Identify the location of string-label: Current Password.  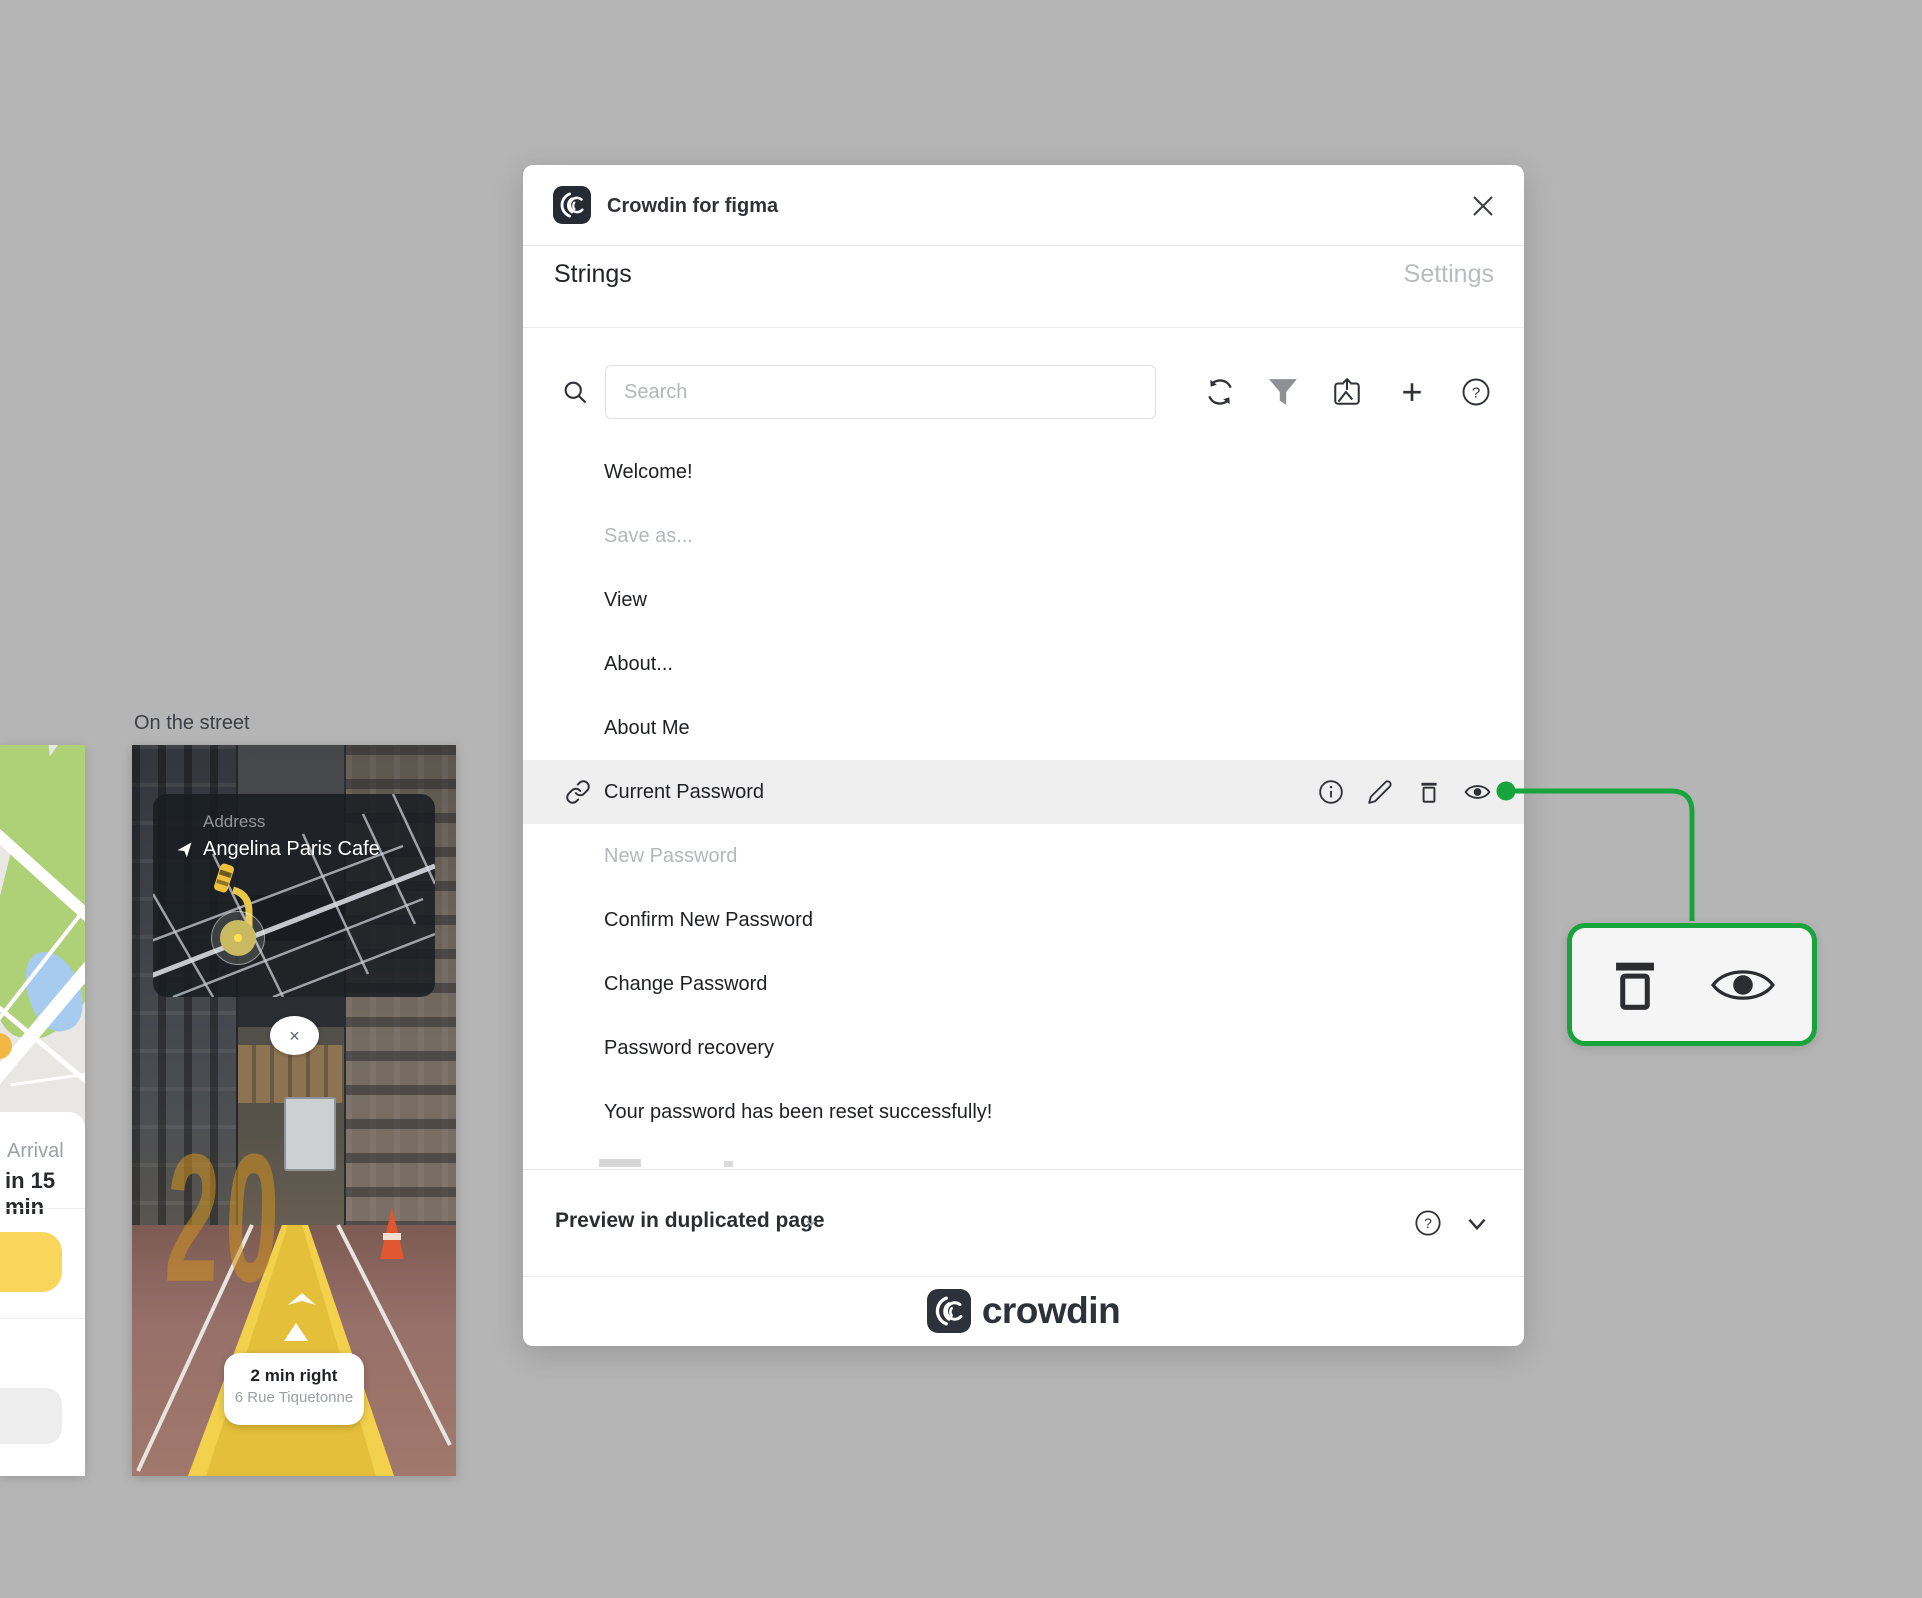
(684, 791).